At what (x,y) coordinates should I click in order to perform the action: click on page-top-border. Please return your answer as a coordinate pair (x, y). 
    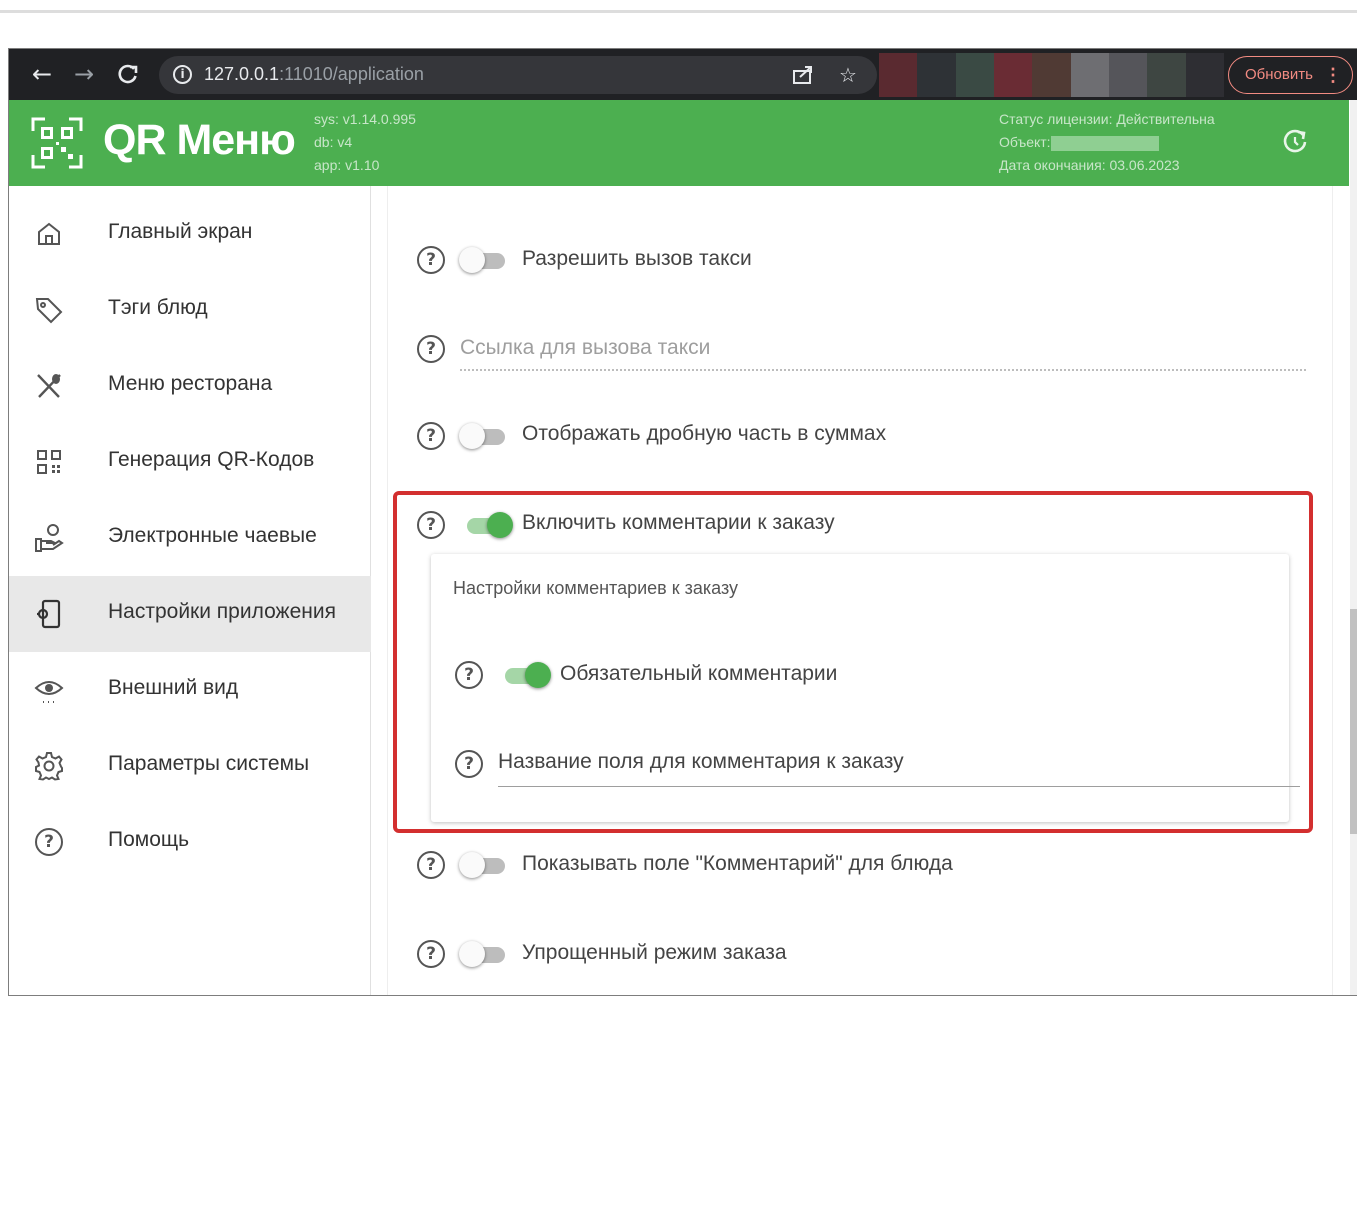
    Looking at the image, I should click on (678, 11).